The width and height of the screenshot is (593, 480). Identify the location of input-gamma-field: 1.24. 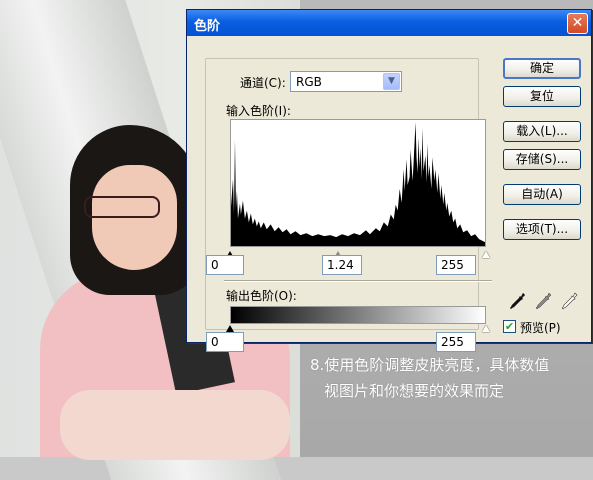
(342, 265).